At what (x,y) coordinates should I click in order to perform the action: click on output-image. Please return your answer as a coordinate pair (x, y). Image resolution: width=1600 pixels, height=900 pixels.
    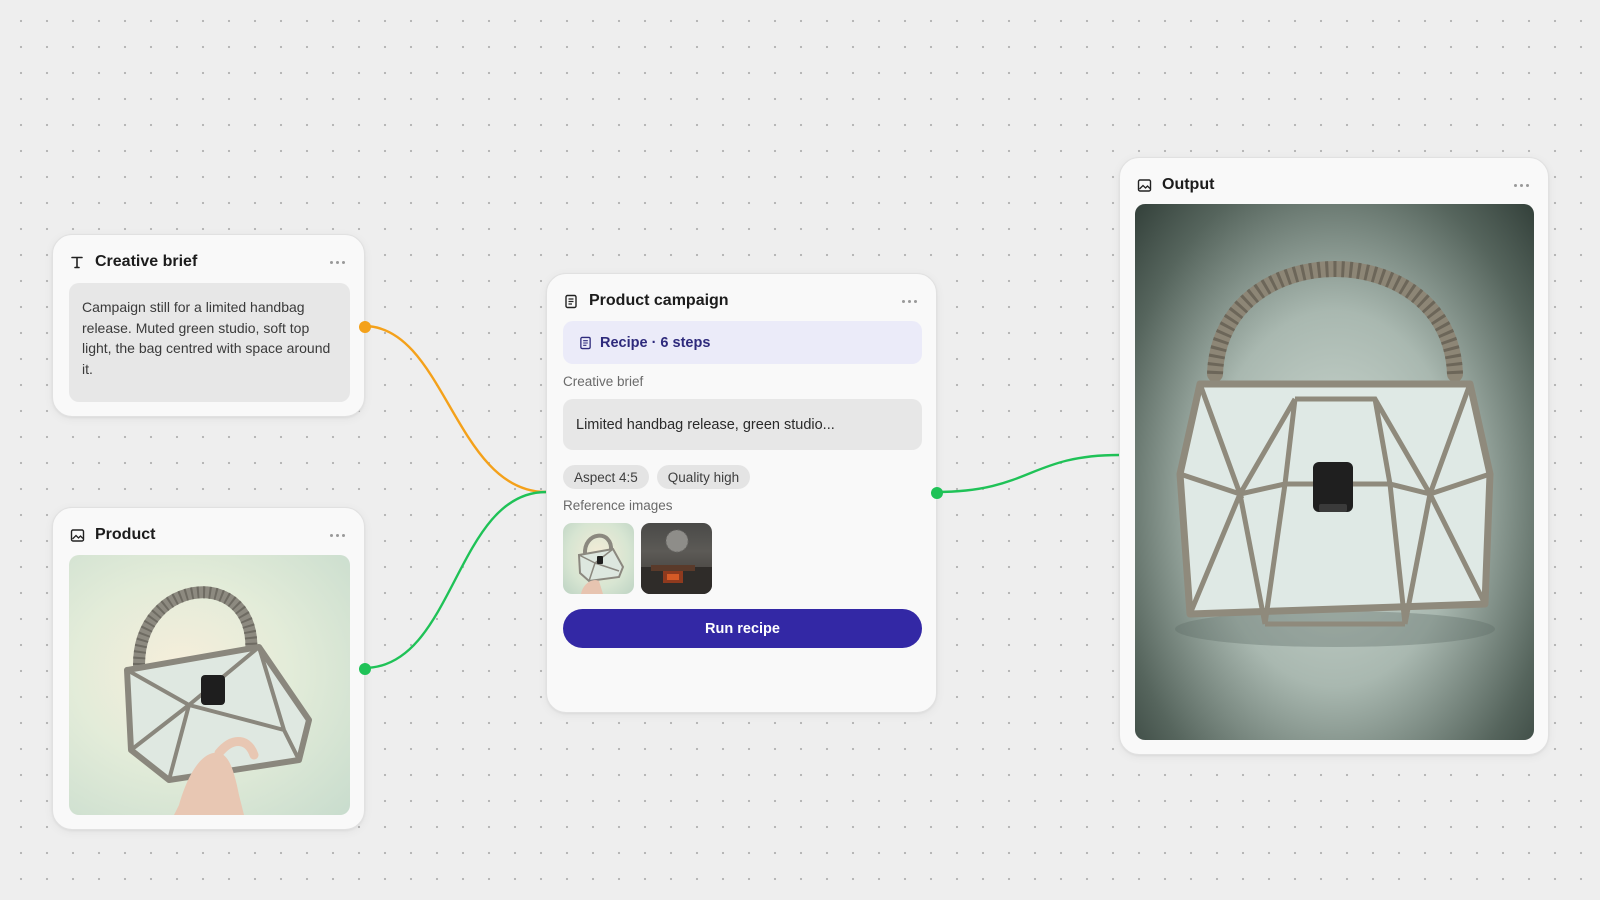
    Looking at the image, I should click on (1334, 472).